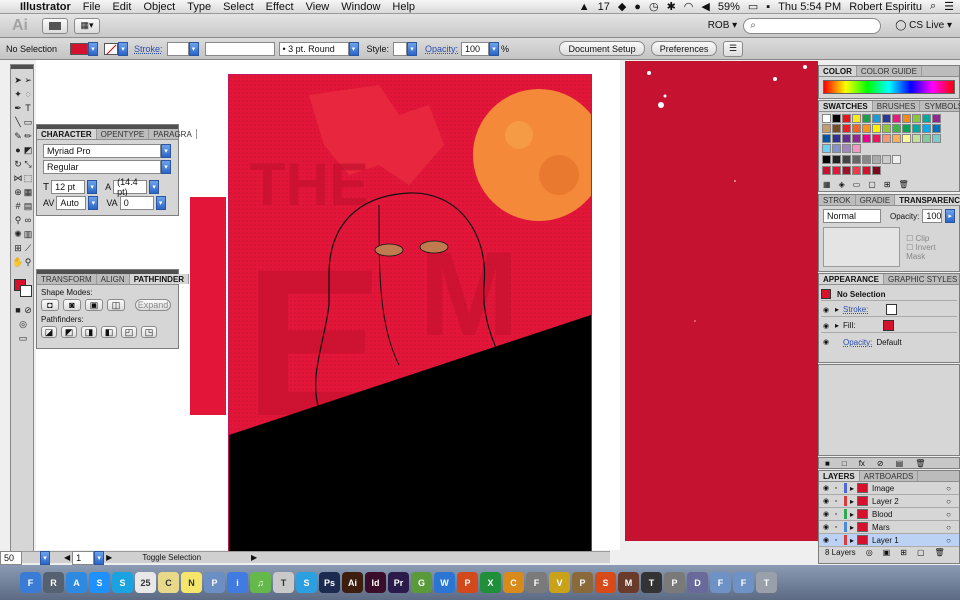  Describe the element at coordinates (166, 151) in the screenshot. I see `font-family-dropdown: ▾` at that location.